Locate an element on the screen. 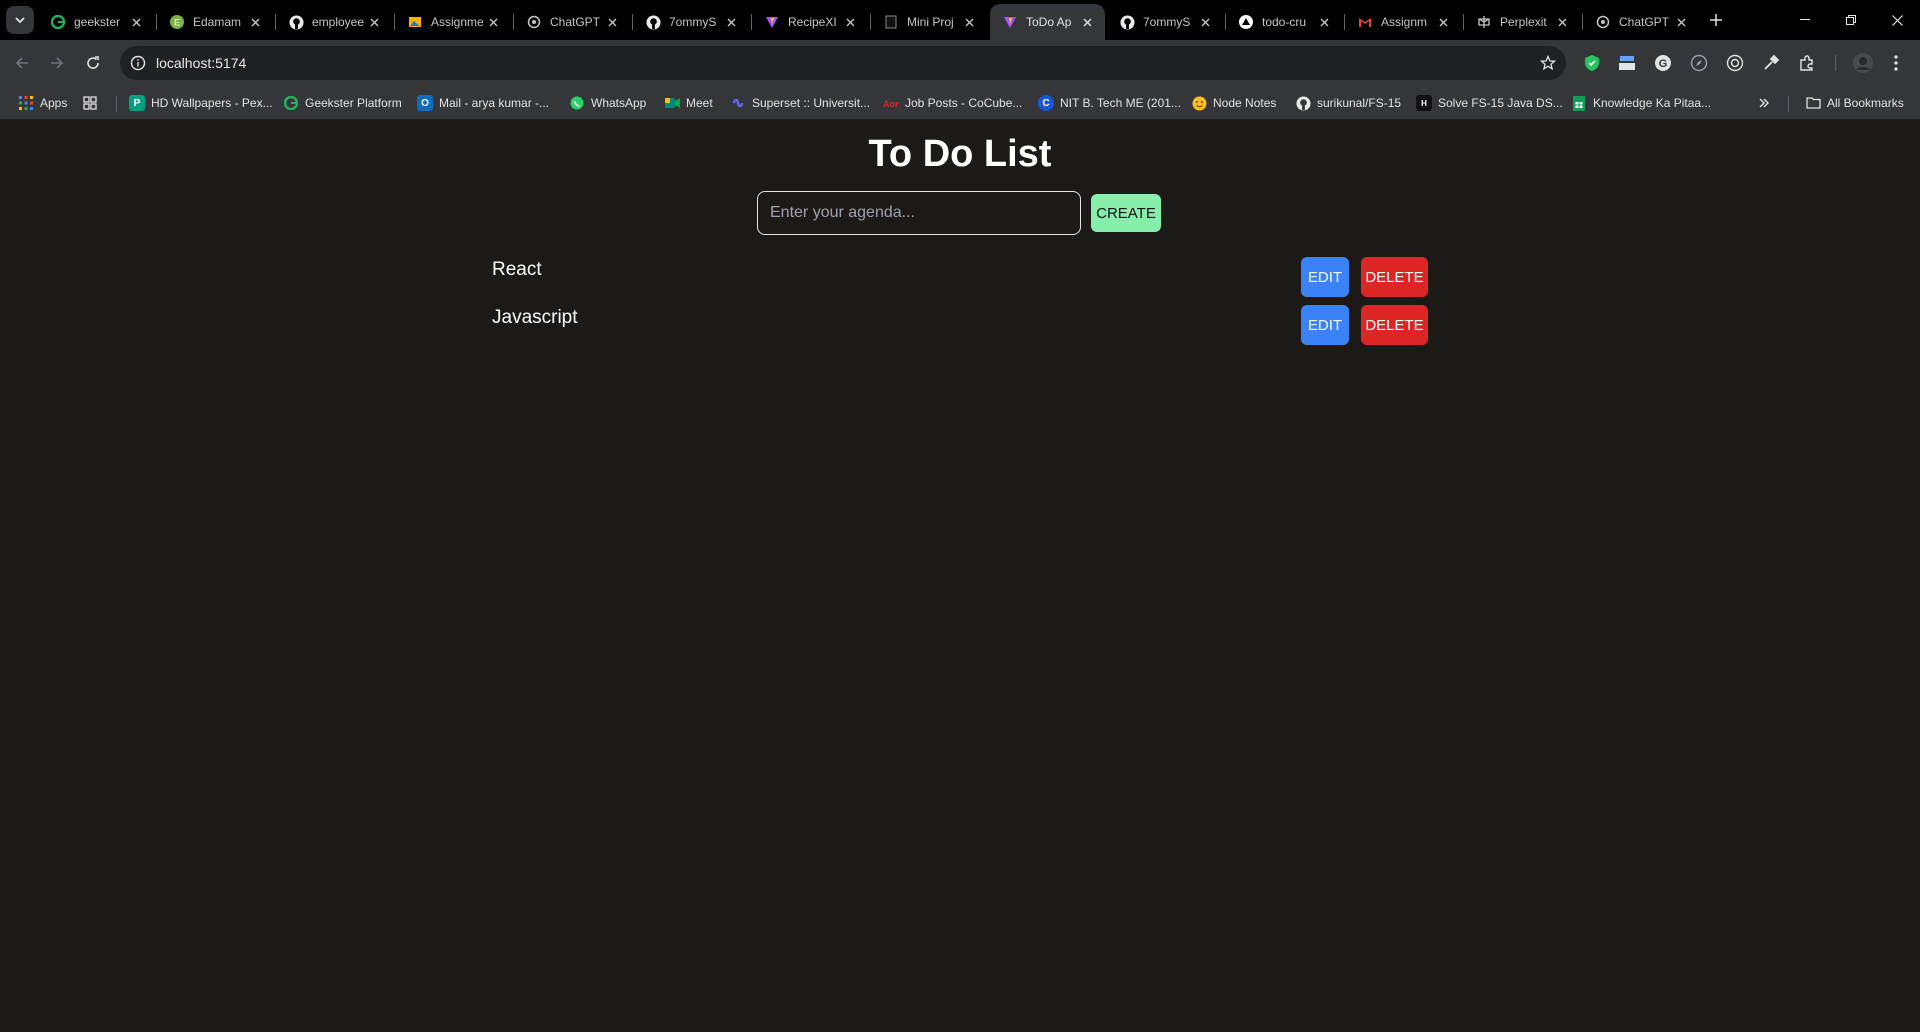  tab-chatgpt: ChatGPT is located at coordinates (572, 22).